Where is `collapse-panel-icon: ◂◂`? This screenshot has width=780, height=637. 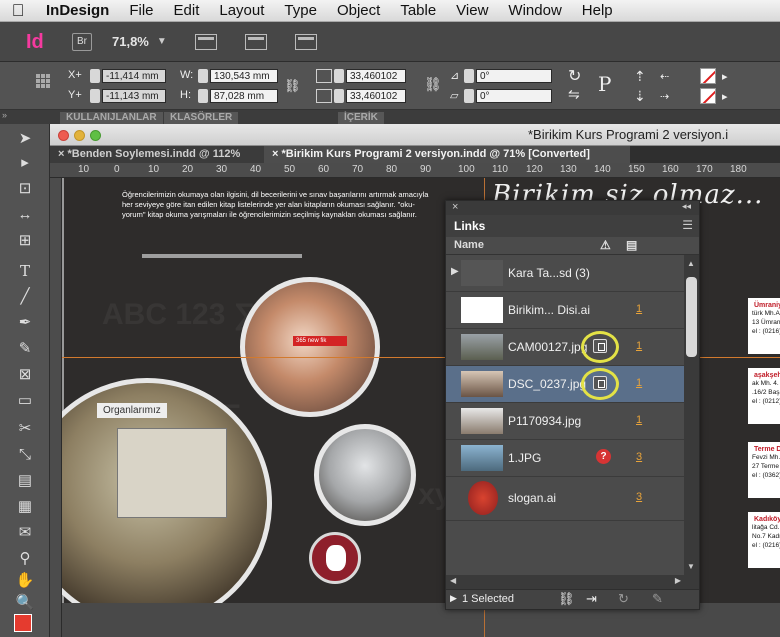 collapse-panel-icon: ◂◂ is located at coordinates (686, 206).